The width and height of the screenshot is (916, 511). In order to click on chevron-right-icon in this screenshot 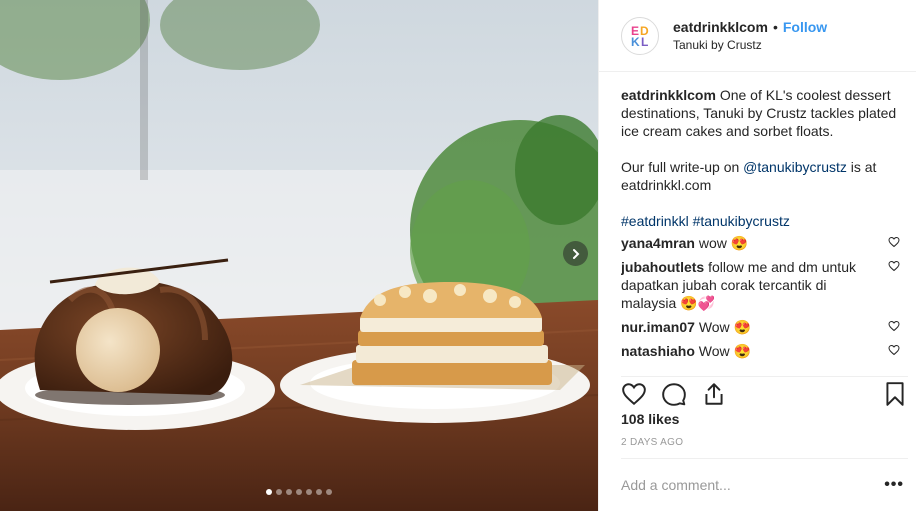, I will do `click(575, 253)`.